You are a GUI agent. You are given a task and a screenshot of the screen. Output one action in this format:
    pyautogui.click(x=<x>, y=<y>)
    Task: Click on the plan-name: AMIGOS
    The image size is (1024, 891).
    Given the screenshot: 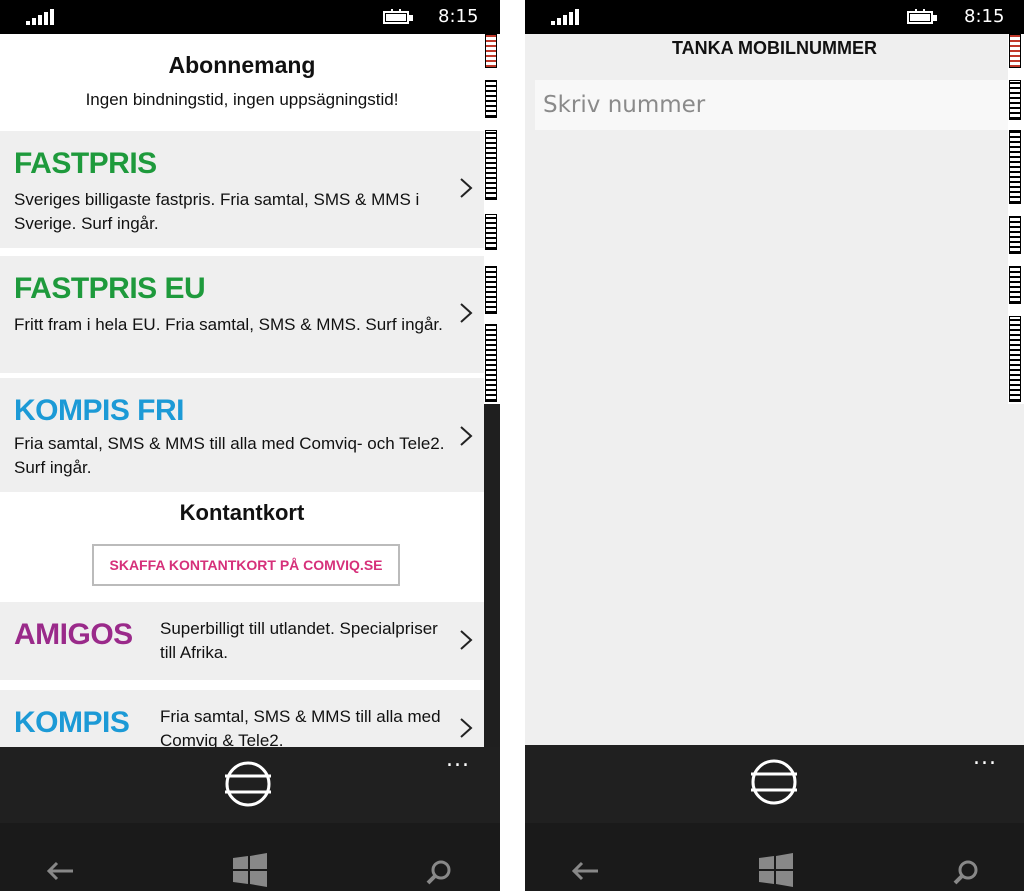 What is the action you would take?
    pyautogui.click(x=73, y=634)
    